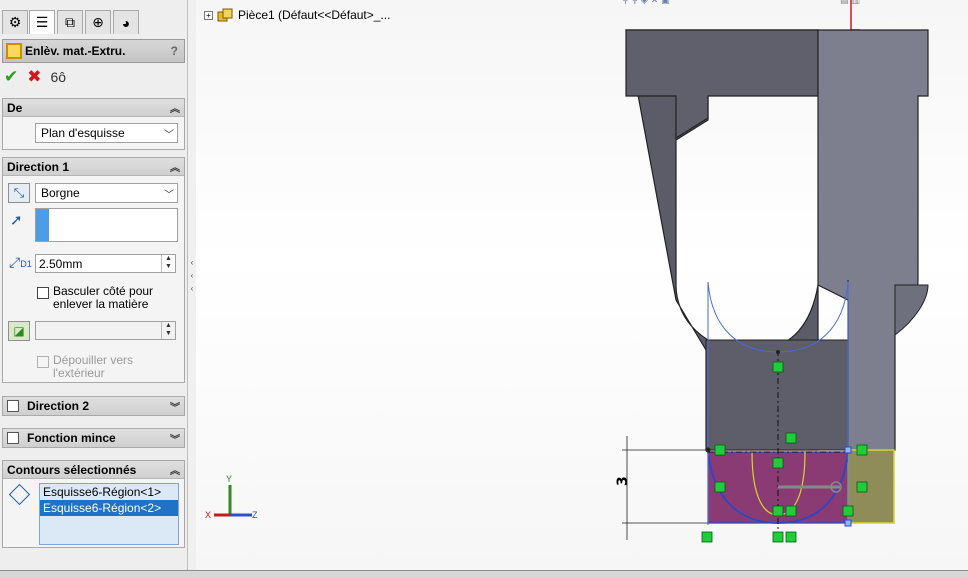 This screenshot has width=968, height=577. What do you see at coordinates (105, 330) in the screenshot?
I see `draft-angle-input: ▲ ▼` at bounding box center [105, 330].